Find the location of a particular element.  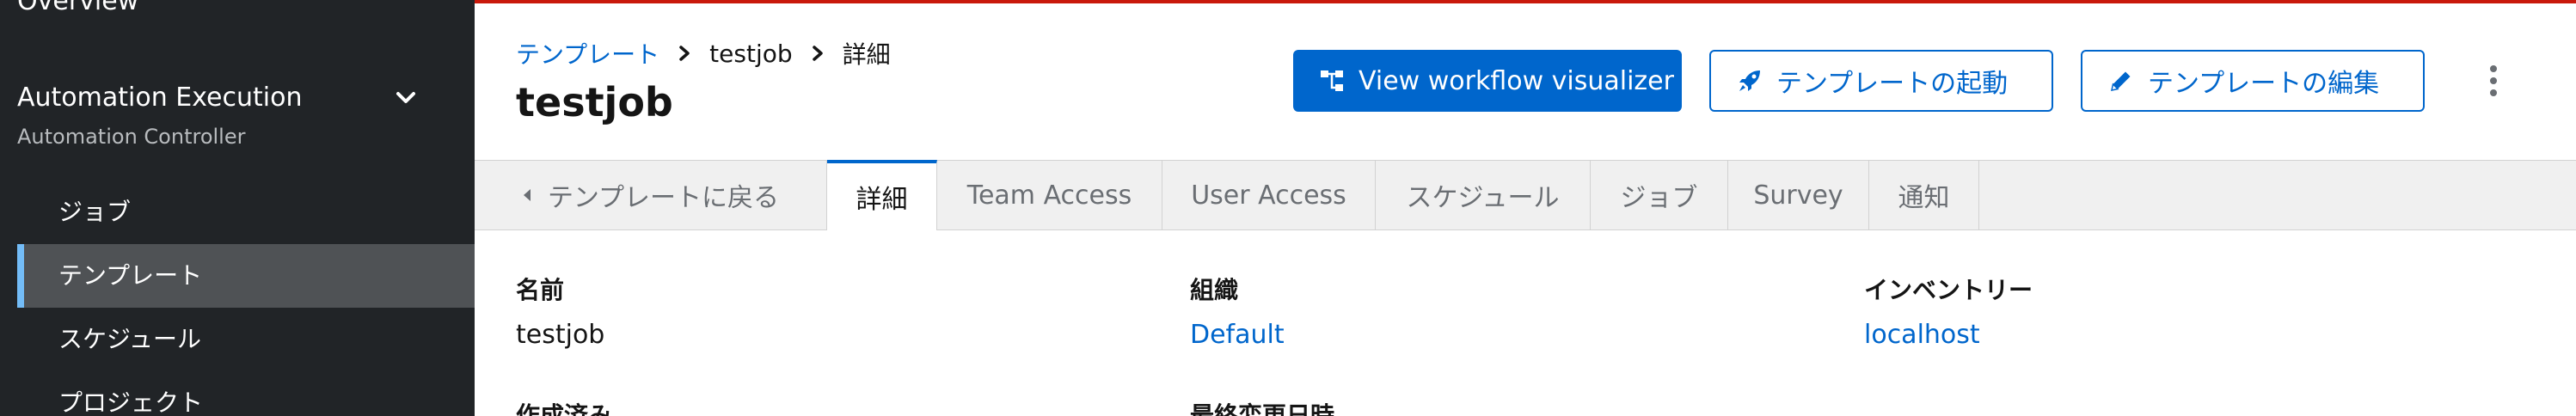

caret-left-icon is located at coordinates (527, 195).